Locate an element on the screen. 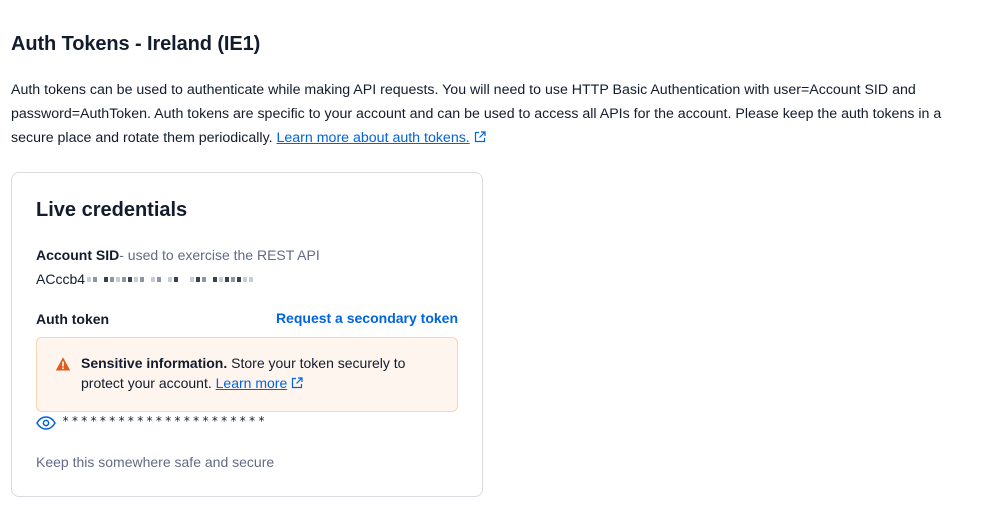 The image size is (983, 512). show-token-button is located at coordinates (46, 423).